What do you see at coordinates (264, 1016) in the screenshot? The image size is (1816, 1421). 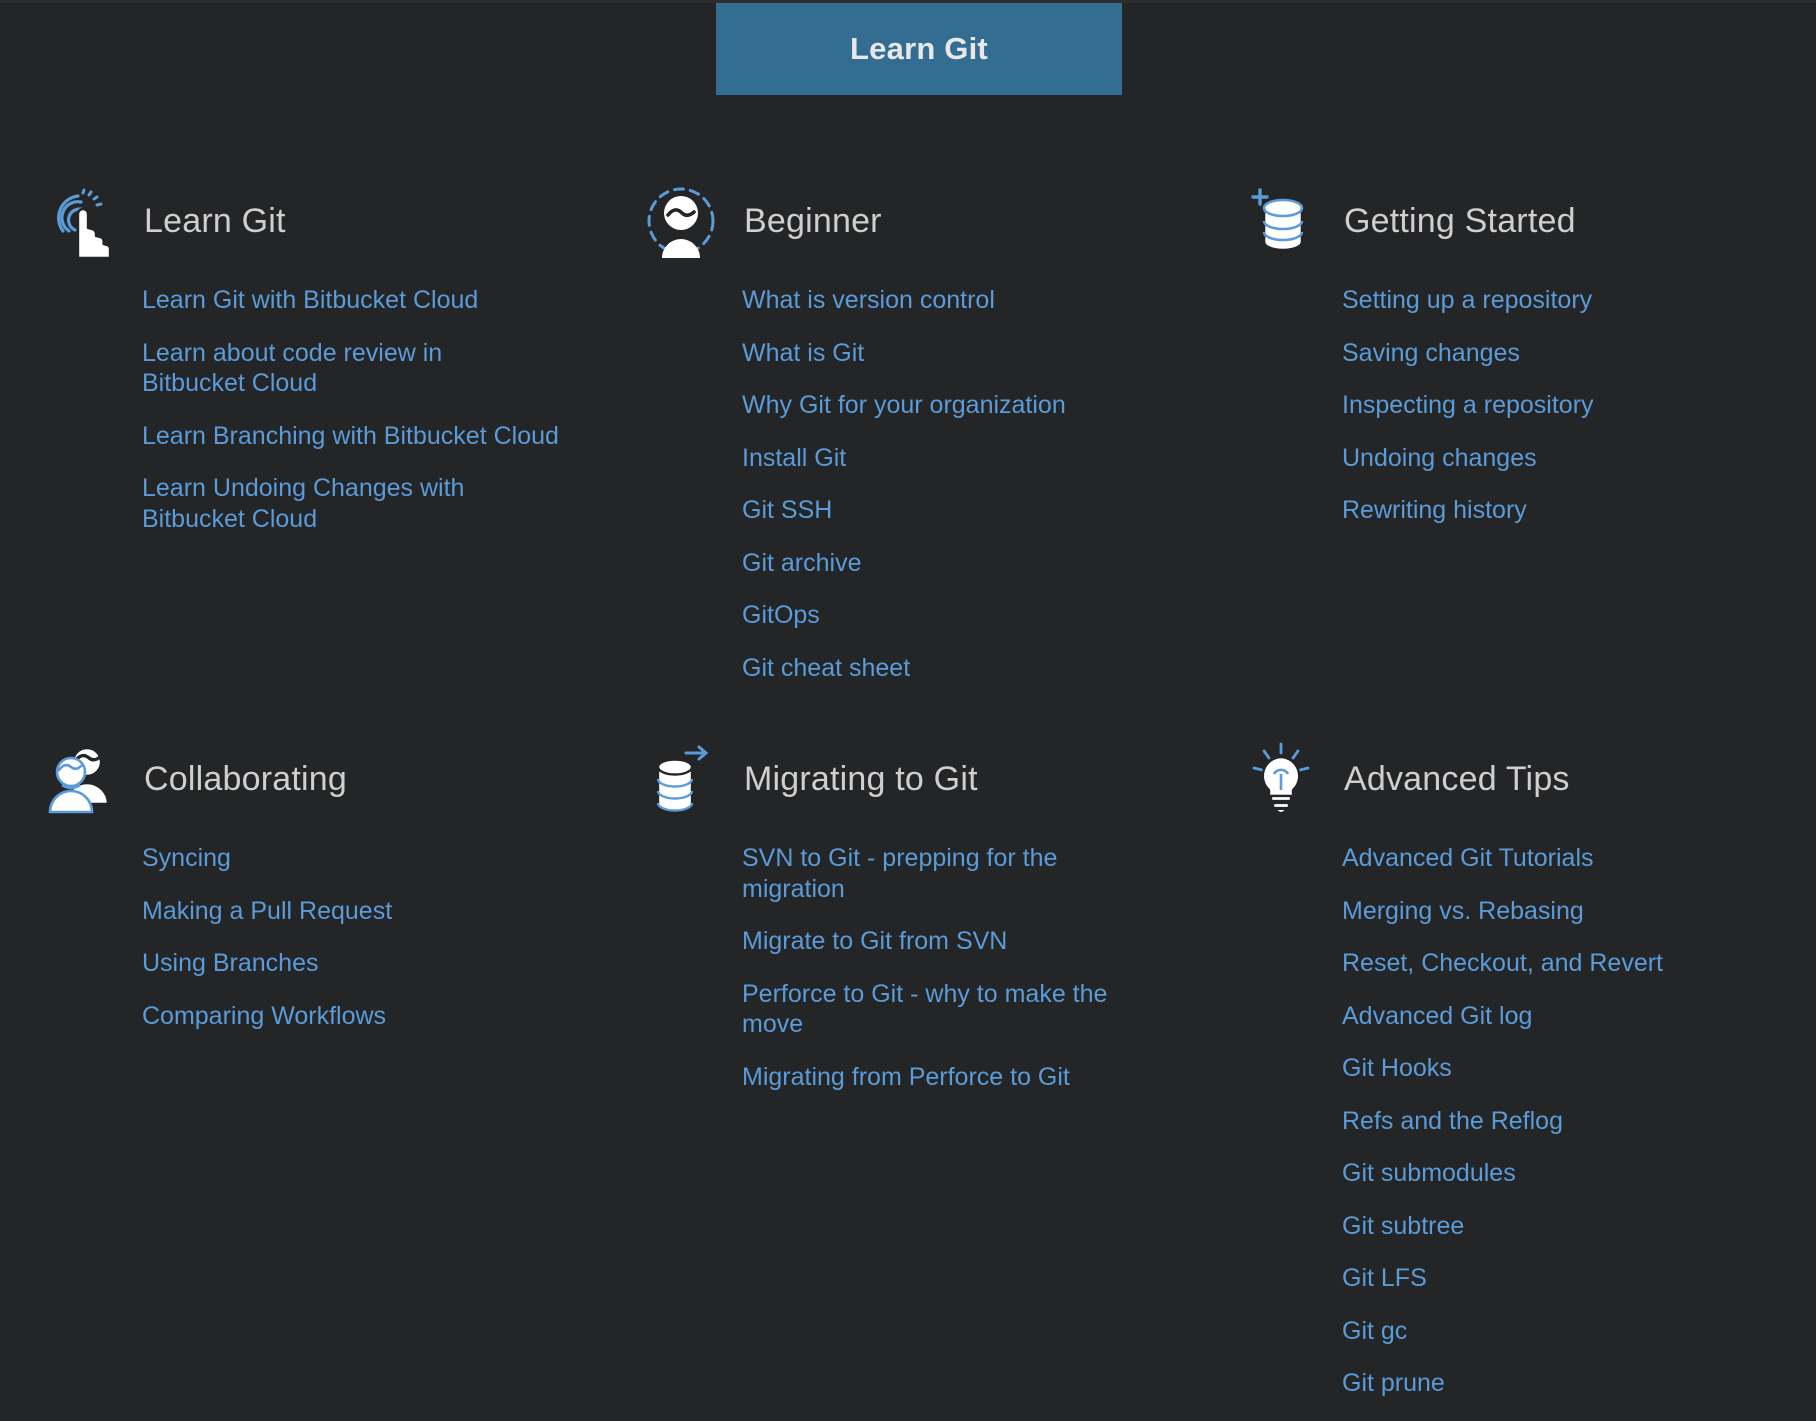 I see `category-link: Comparing Workflows` at bounding box center [264, 1016].